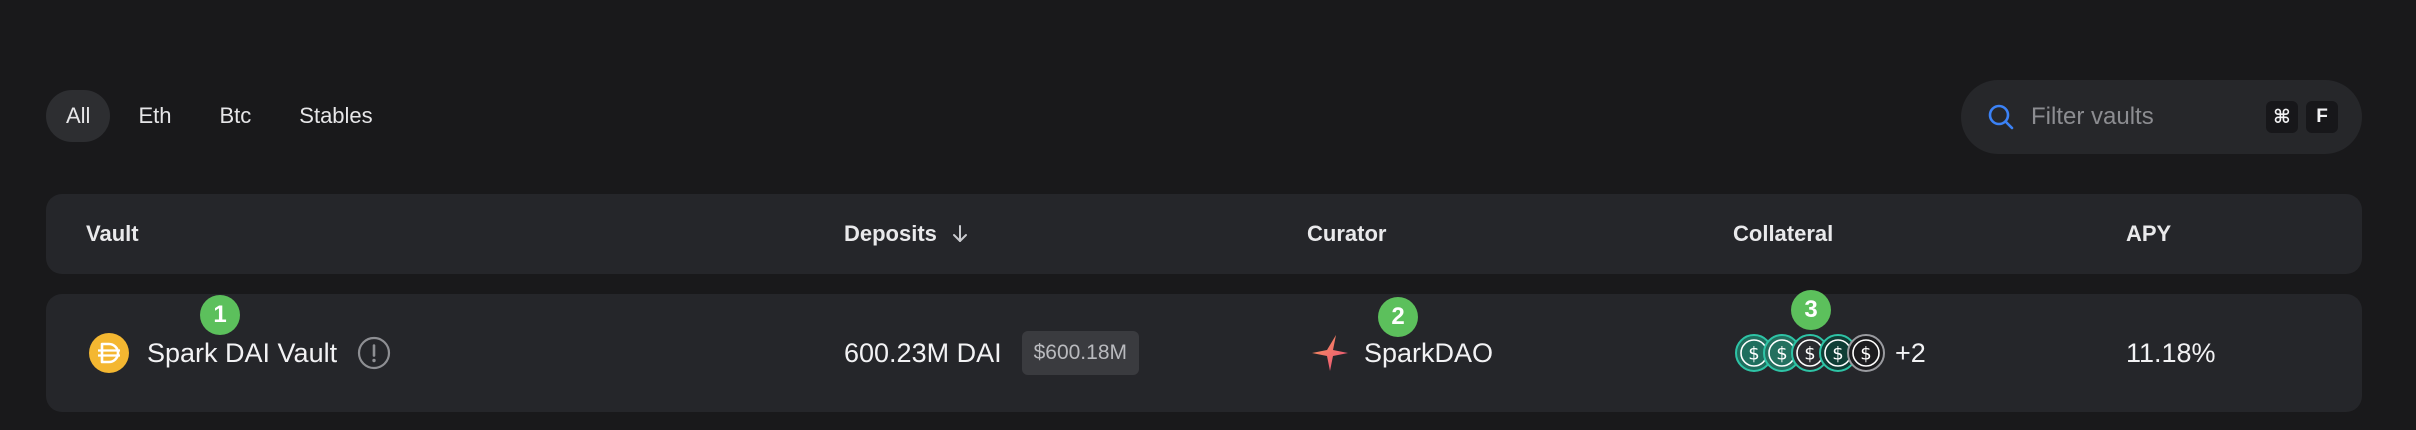 The width and height of the screenshot is (2416, 430). Describe the element at coordinates (890, 233) in the screenshot. I see `column-header-deposits-label: Deposits` at that location.